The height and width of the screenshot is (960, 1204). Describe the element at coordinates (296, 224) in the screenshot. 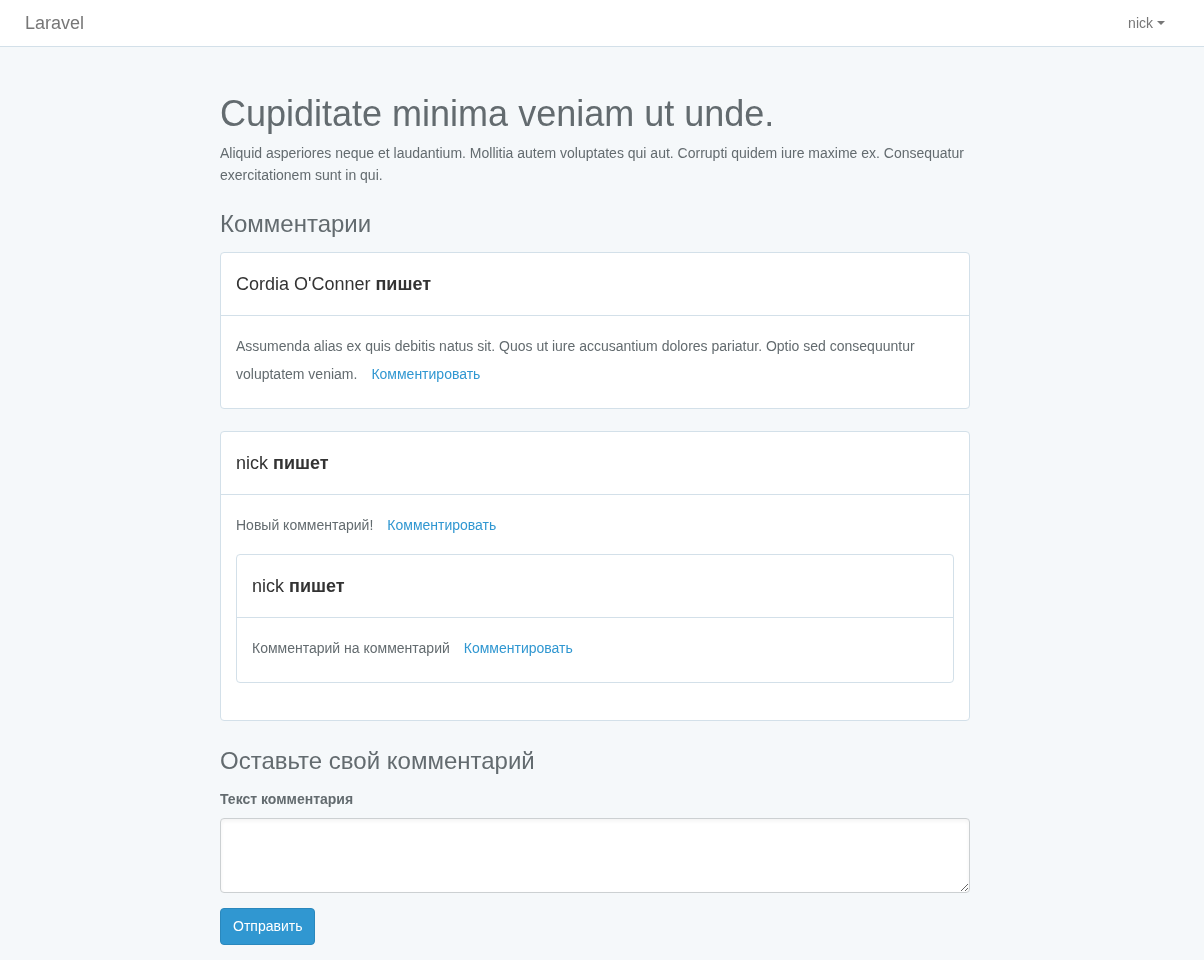

I see `comments-heading: Комментарии` at that location.